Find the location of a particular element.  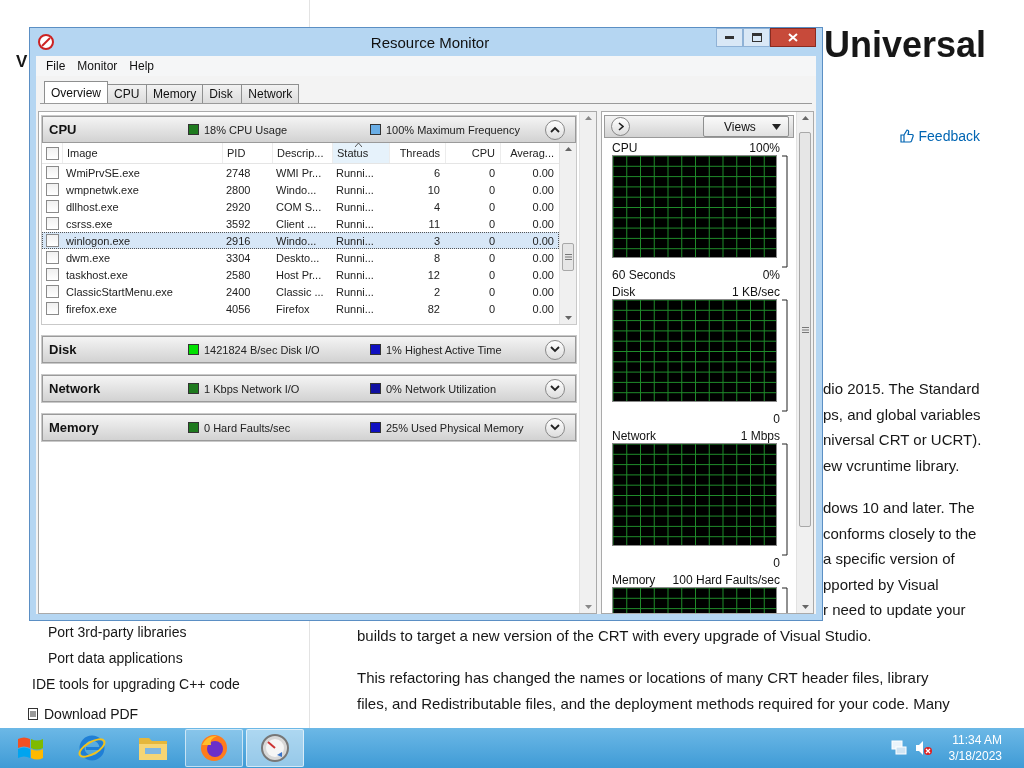

table-cell-text: 82 is located at coordinates (433, 308).